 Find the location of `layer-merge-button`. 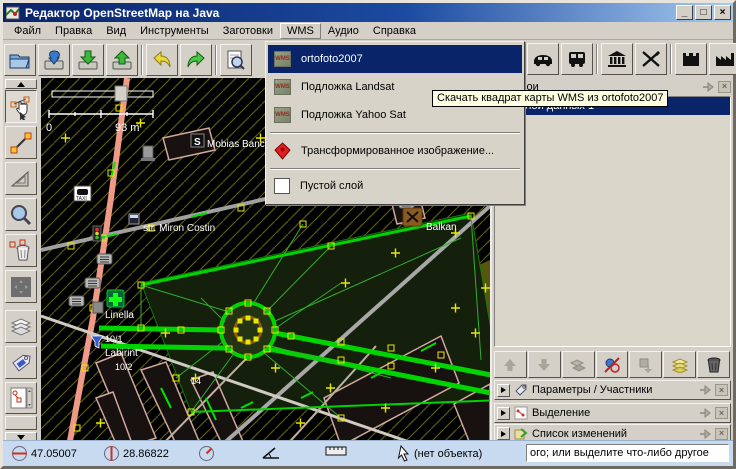

layer-merge-button is located at coordinates (646, 364).